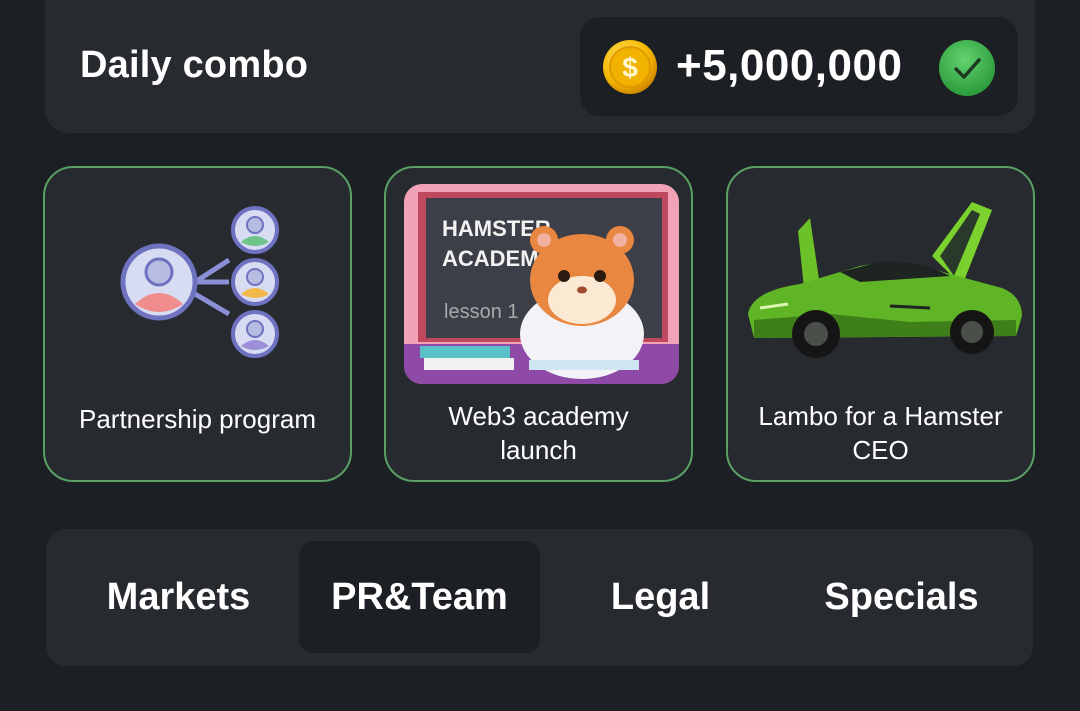 The image size is (1080, 711). Describe the element at coordinates (194, 65) in the screenshot. I see `daily-combo-title: Daily combo` at that location.